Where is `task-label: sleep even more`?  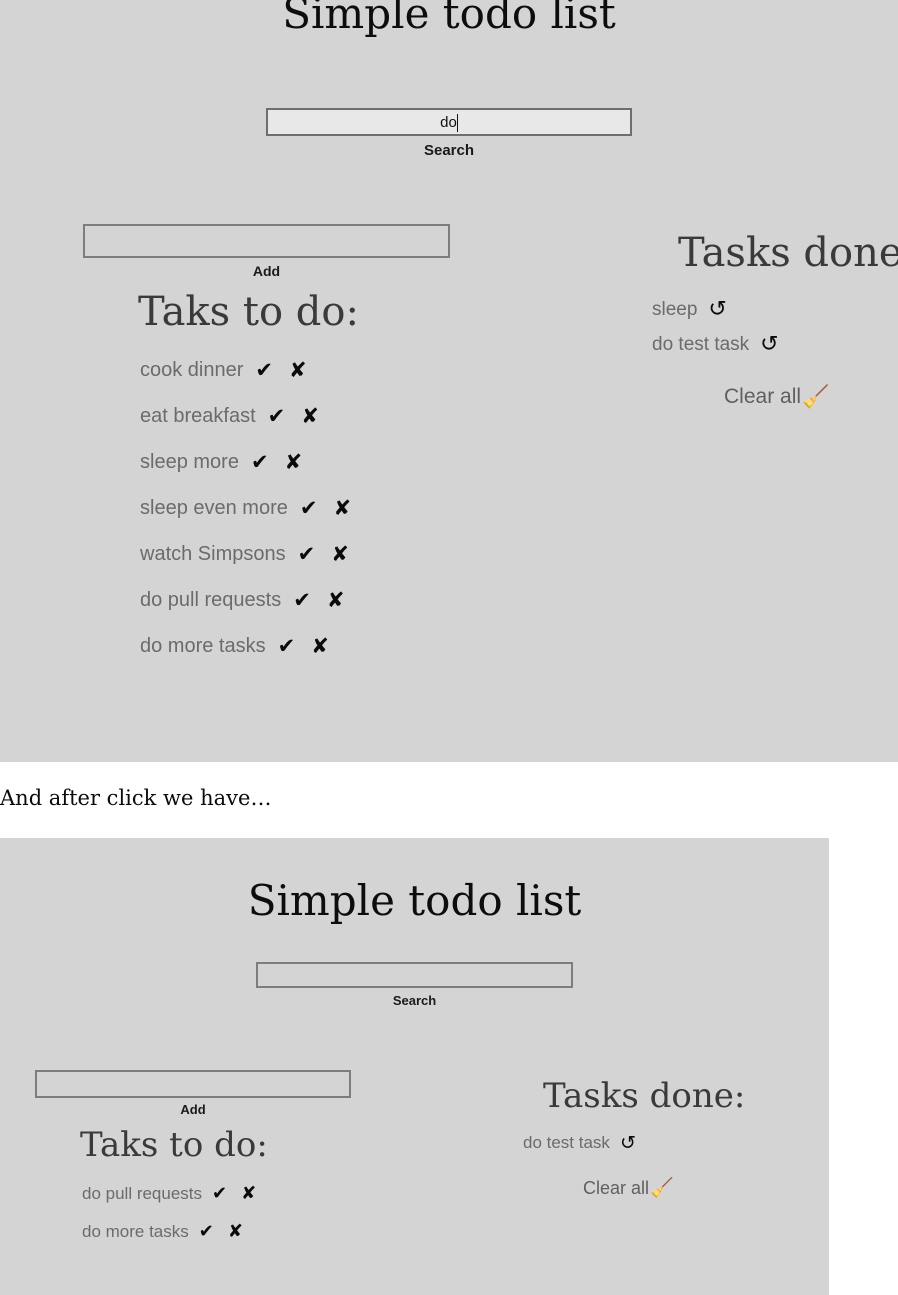
task-label: sleep even more is located at coordinates (214, 507).